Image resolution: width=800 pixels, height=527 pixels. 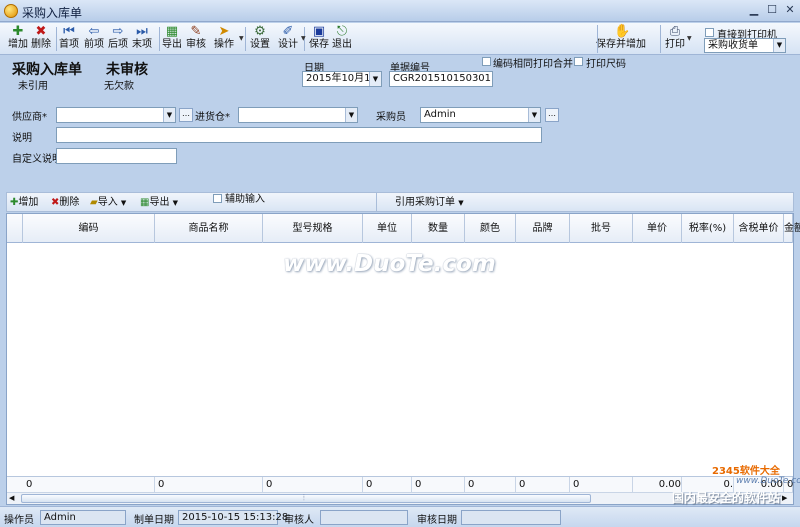 What do you see at coordinates (288, 31) in the screenshot?
I see `design-icon: ✐` at bounding box center [288, 31].